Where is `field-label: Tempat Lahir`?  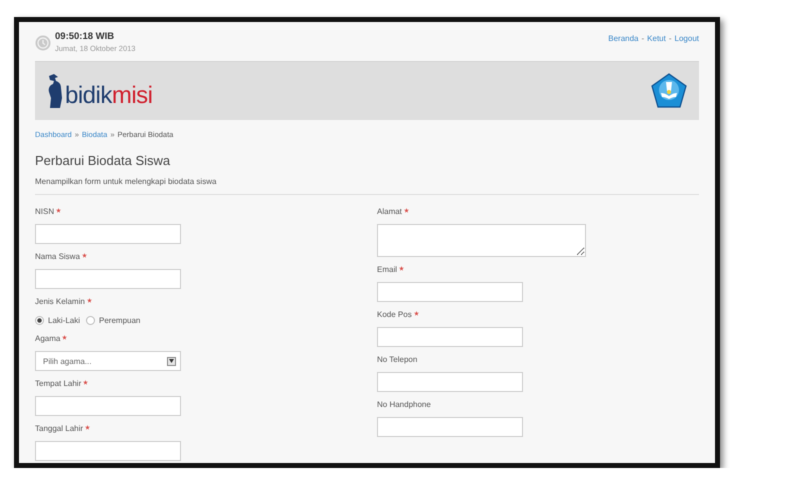
field-label: Tempat Lahir is located at coordinates (58, 384).